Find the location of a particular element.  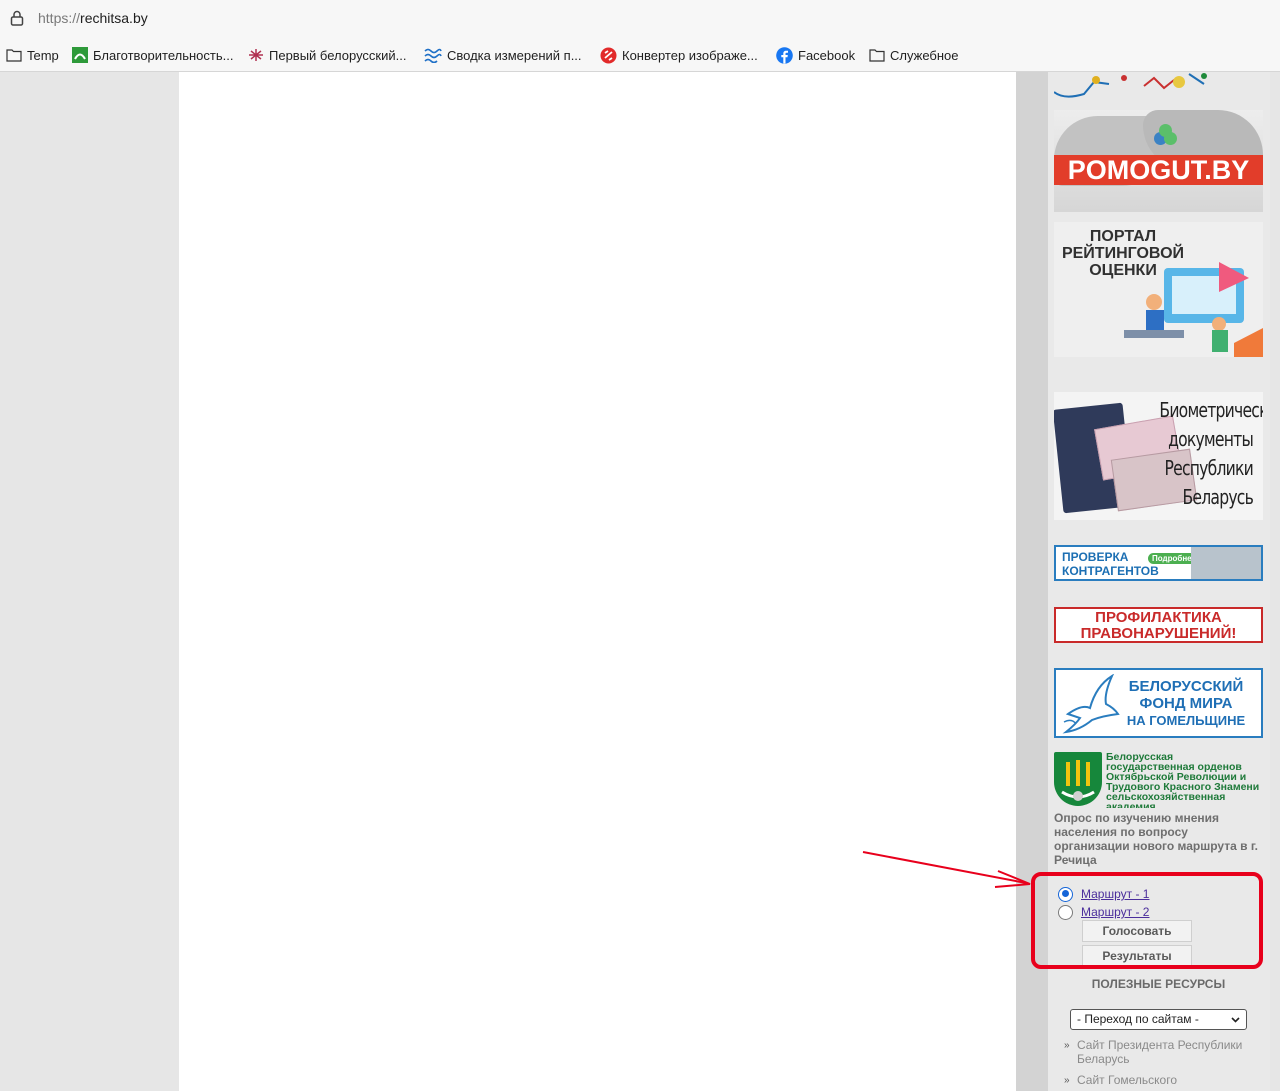

peace-fund-title: БЕЛОРУССКИЙ ФОНД МИРА НА ГОМЕЛЬЩИНЕ is located at coordinates (1186, 703).